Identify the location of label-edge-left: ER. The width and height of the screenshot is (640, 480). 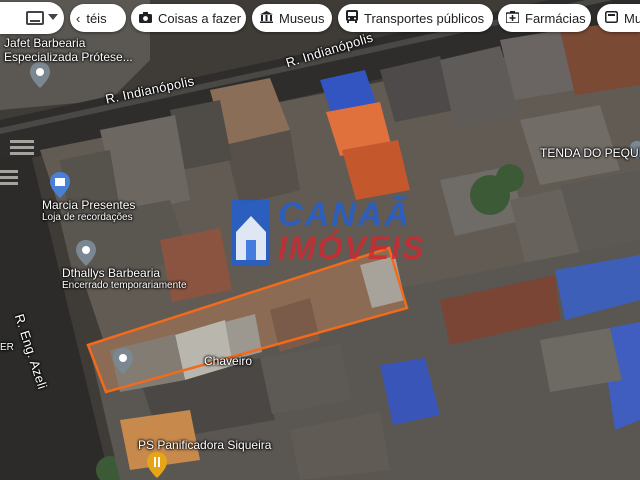
(7, 347).